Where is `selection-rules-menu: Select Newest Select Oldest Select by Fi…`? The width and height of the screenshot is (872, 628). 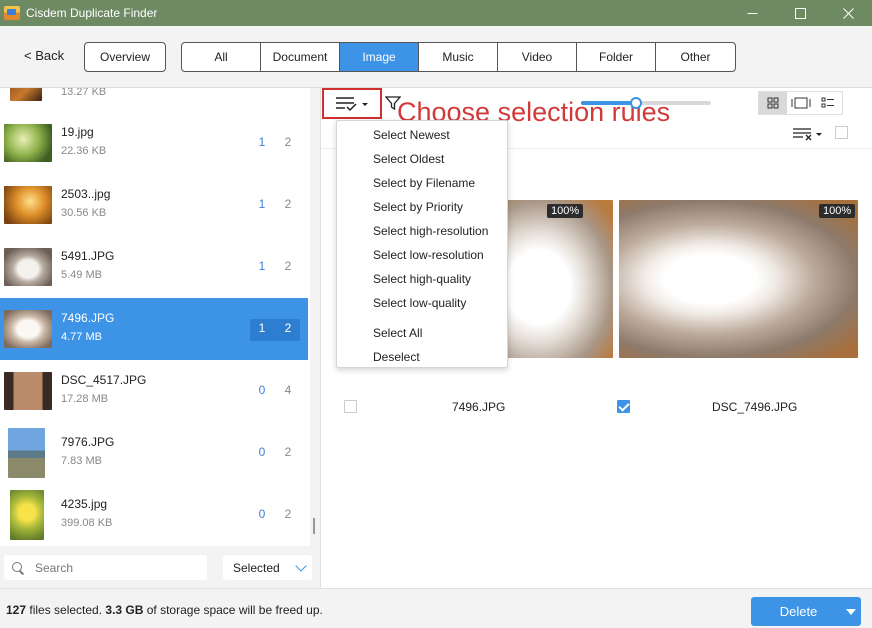 selection-rules-menu: Select Newest Select Oldest Select by Fi… is located at coordinates (422, 244).